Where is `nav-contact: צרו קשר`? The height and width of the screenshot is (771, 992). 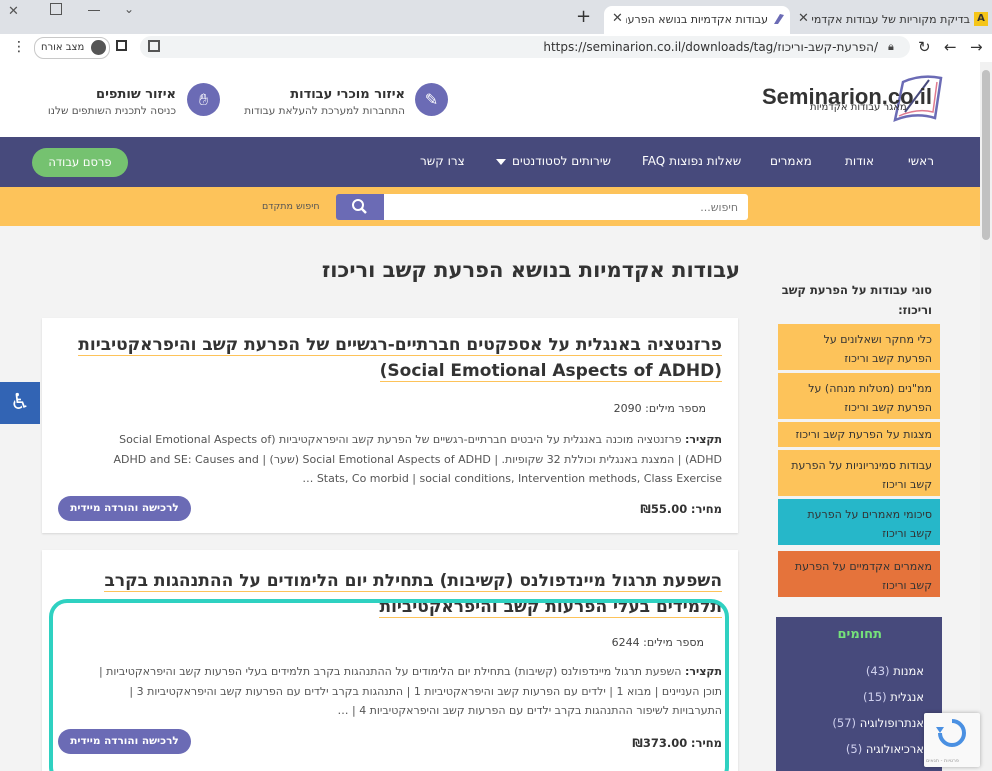
nav-contact: צרו קשר is located at coordinates (442, 161).